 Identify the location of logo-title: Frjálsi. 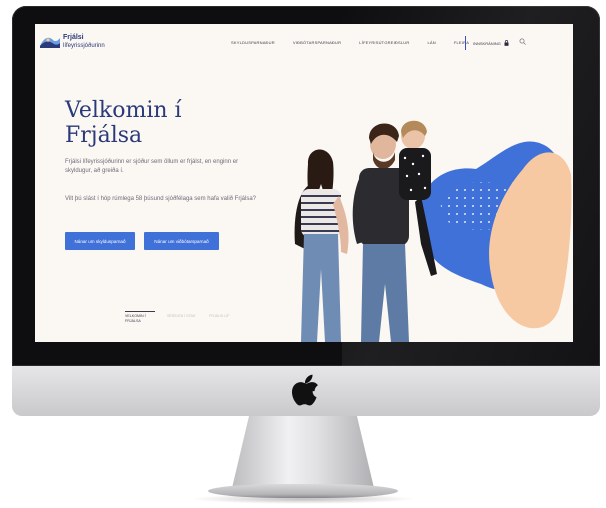
(73, 37).